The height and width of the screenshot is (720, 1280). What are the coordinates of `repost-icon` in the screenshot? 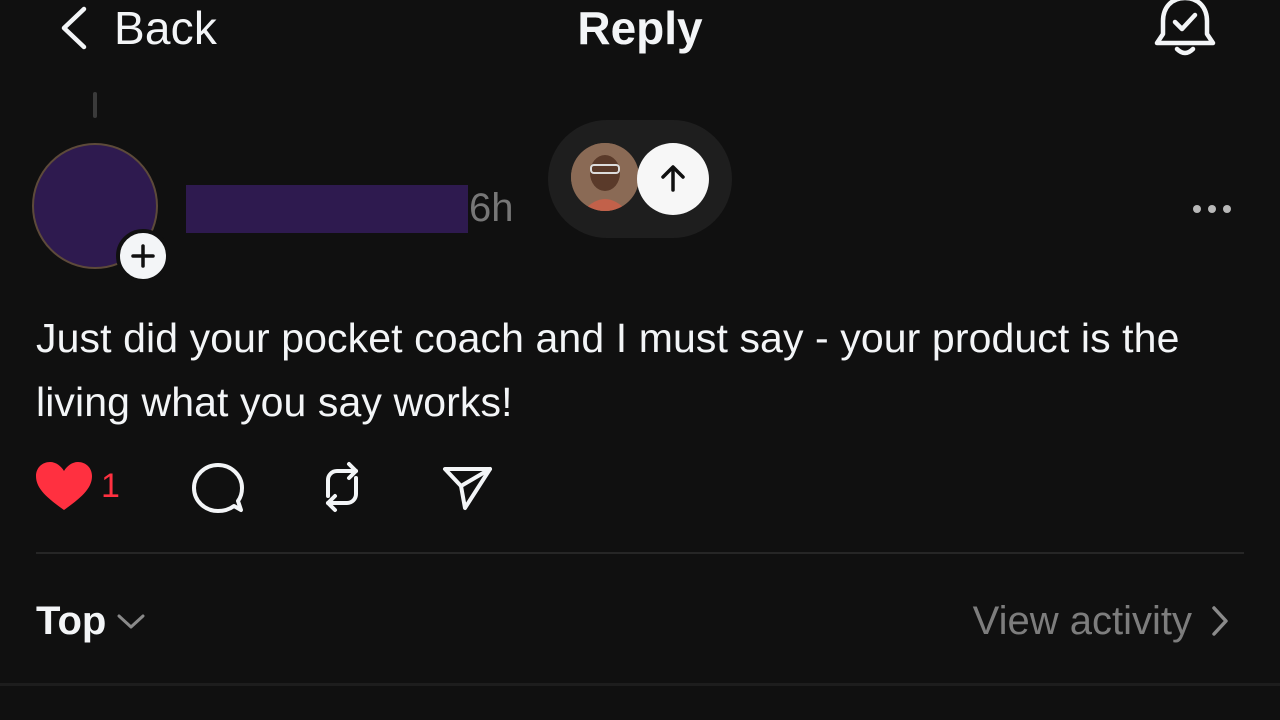 It's located at (342, 487).